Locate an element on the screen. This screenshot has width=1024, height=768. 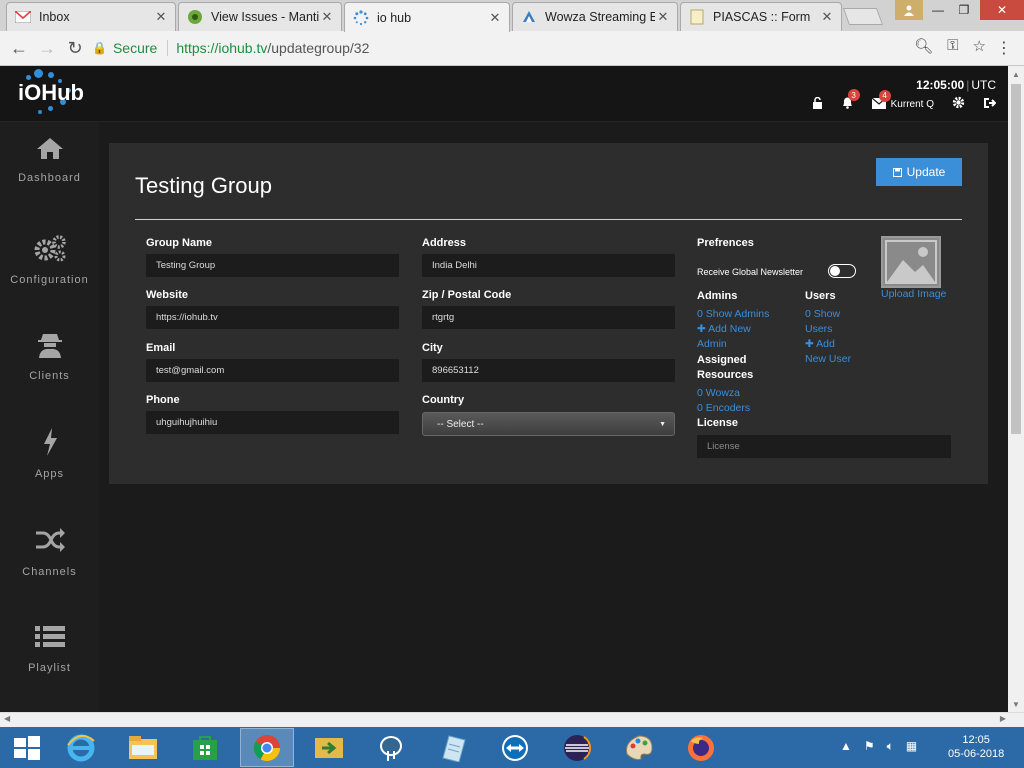
flag-icon: ⚑ is located at coordinates (869, 746).